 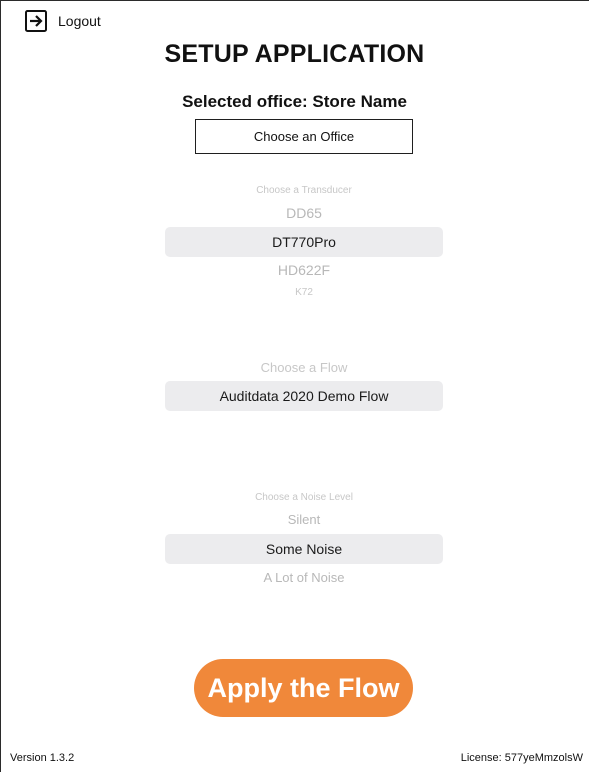 I want to click on version-text: Version 1.3.2, so click(x=42, y=758).